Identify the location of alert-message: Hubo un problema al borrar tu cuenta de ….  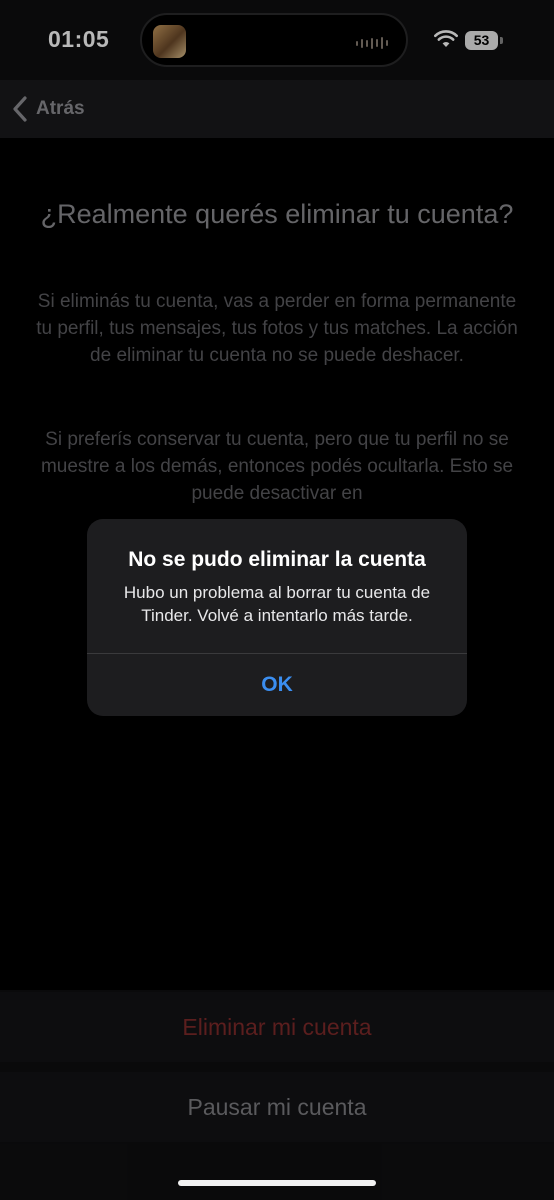
(277, 604).